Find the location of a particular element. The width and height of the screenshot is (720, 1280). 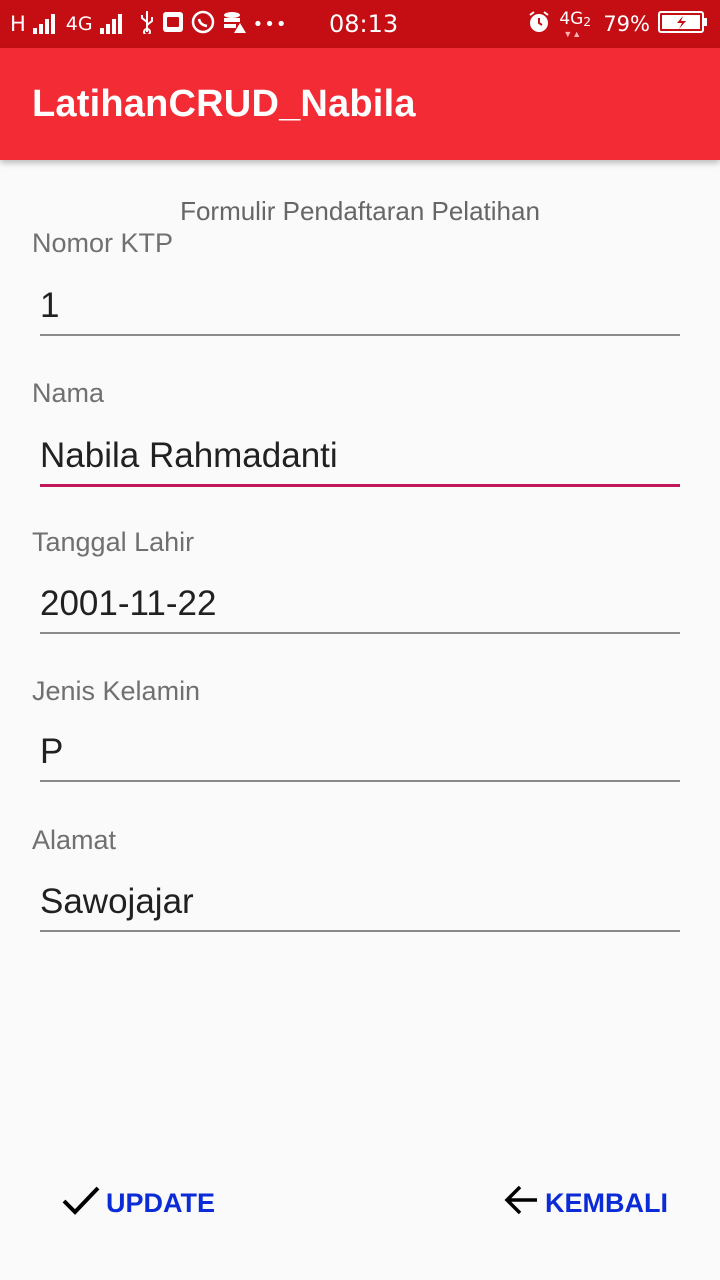

alamat-input: Sawojajar is located at coordinates (360, 906).